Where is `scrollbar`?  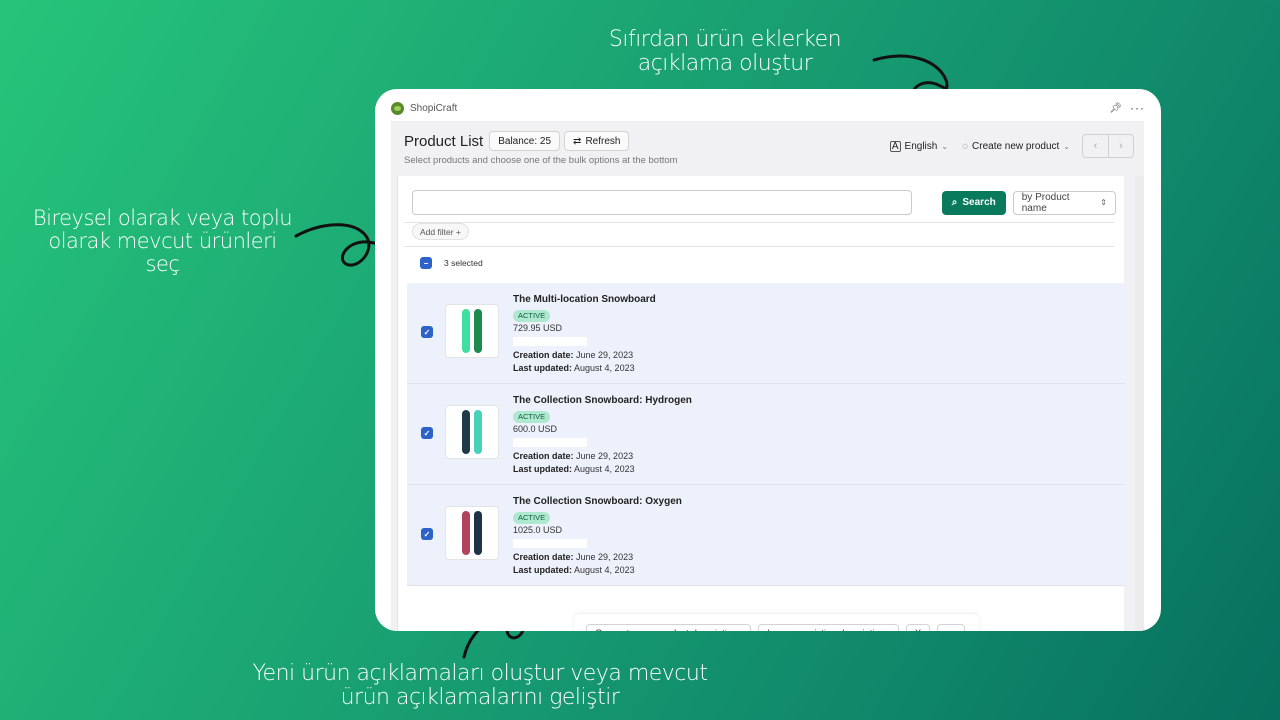 scrollbar is located at coordinates (1139, 403).